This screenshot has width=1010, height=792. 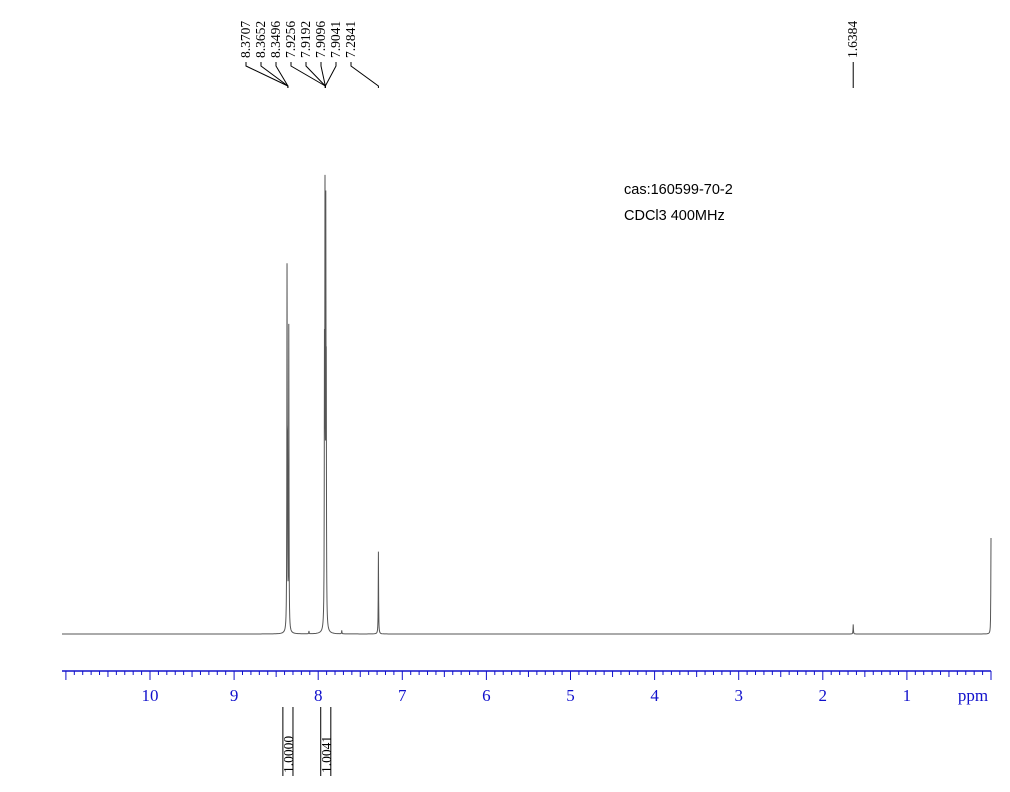 What do you see at coordinates (678, 203) in the screenshot?
I see `spectrum-annotations: cas:160599-70-2 CDCl3 400MHz` at bounding box center [678, 203].